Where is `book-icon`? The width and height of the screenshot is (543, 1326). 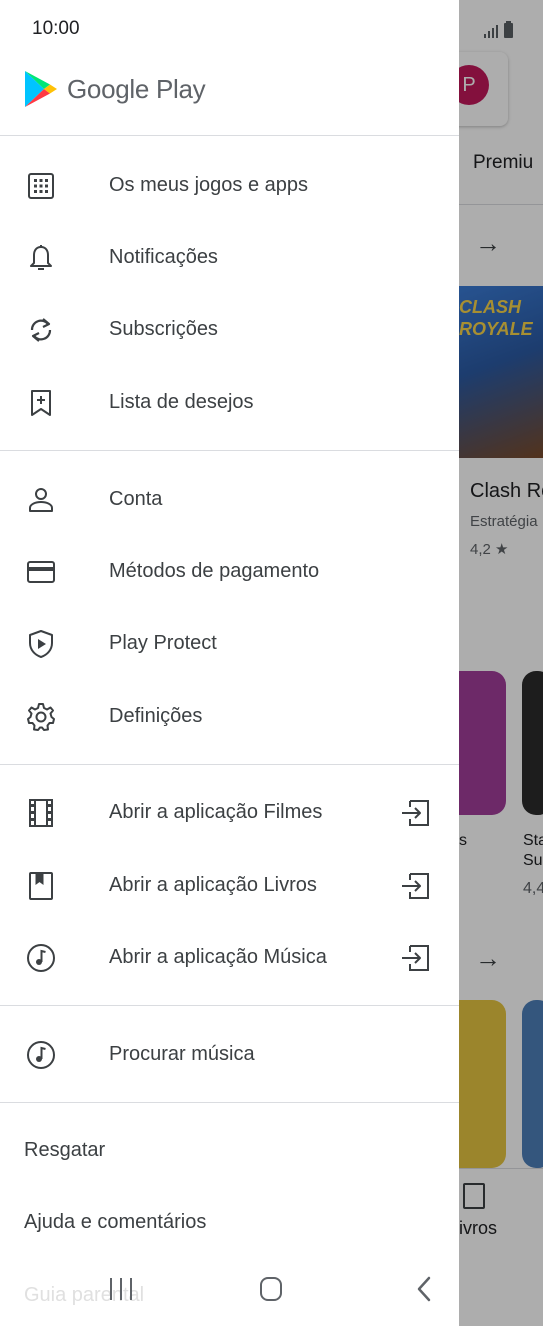
book-icon is located at coordinates (41, 886).